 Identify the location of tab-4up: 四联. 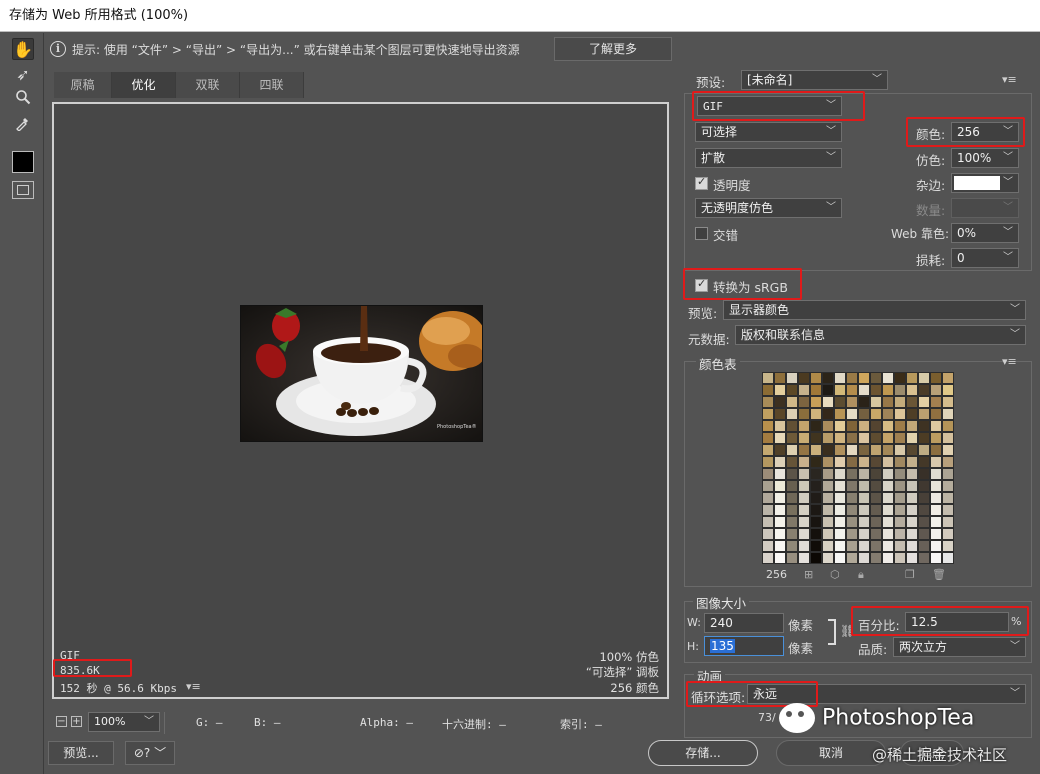
(272, 85).